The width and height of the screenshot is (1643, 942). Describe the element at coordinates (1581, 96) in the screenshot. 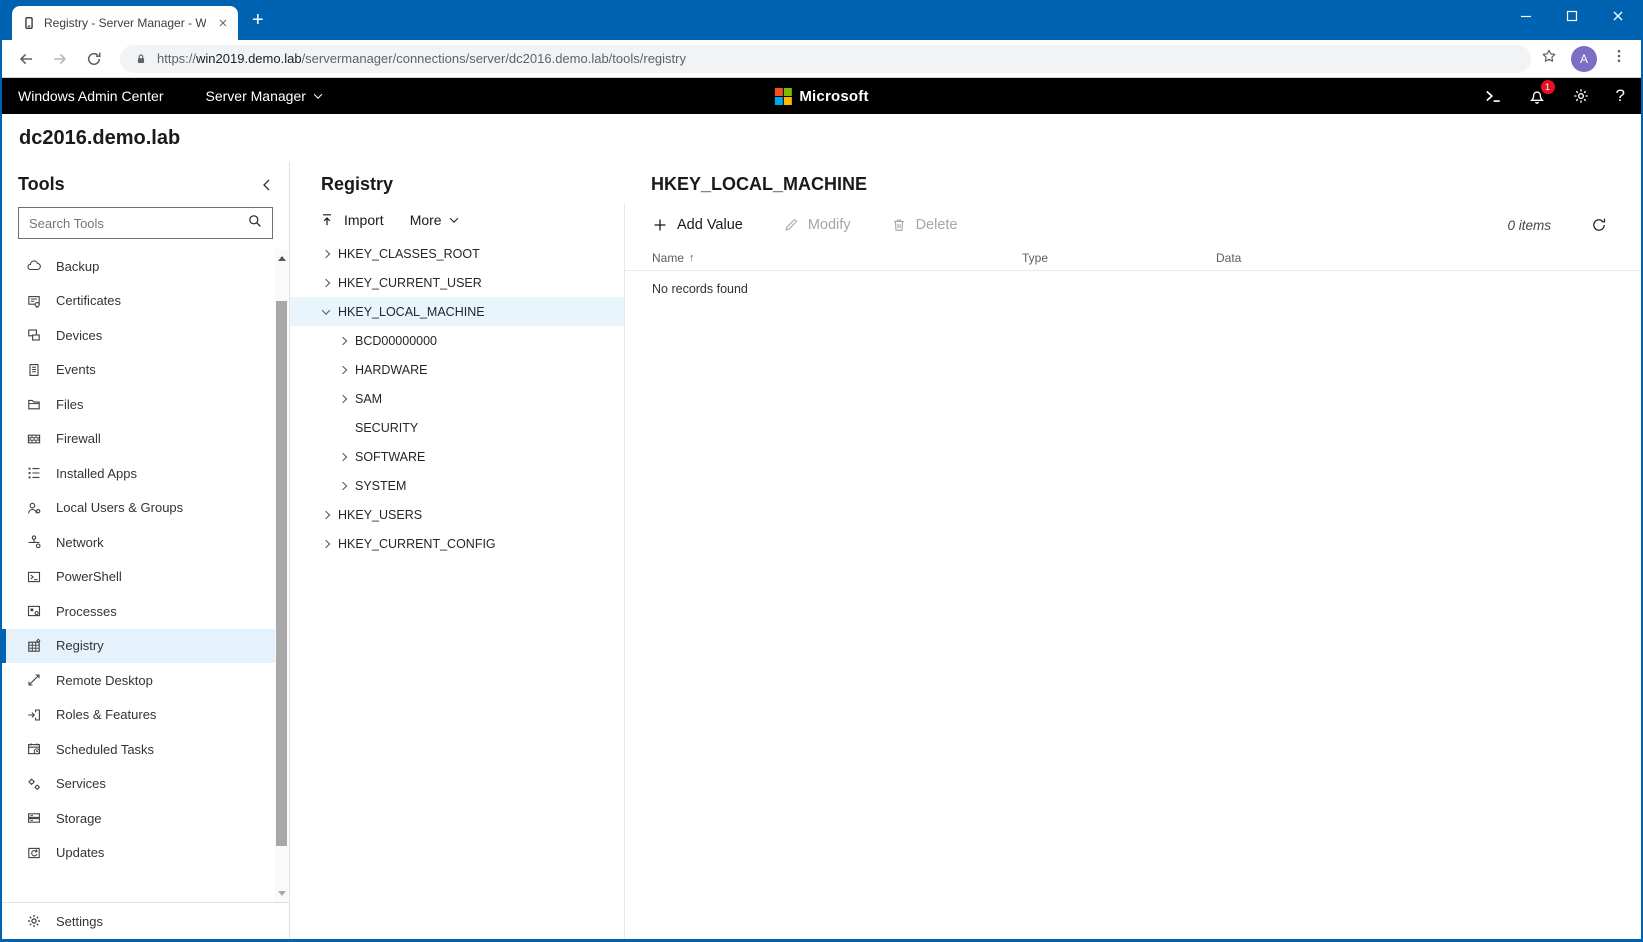

I see `settings-gear-icon` at that location.